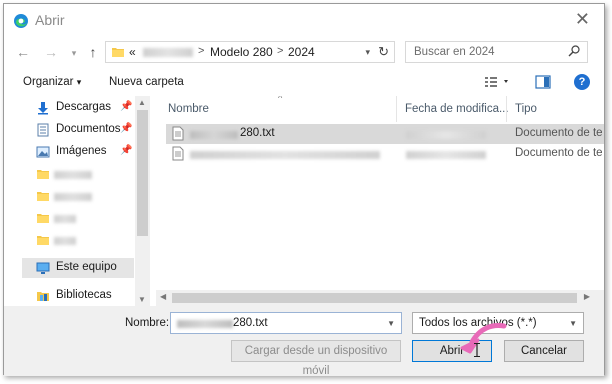 Image resolution: width=612 pixels, height=384 pixels. I want to click on edge-icon, so click(21, 21).